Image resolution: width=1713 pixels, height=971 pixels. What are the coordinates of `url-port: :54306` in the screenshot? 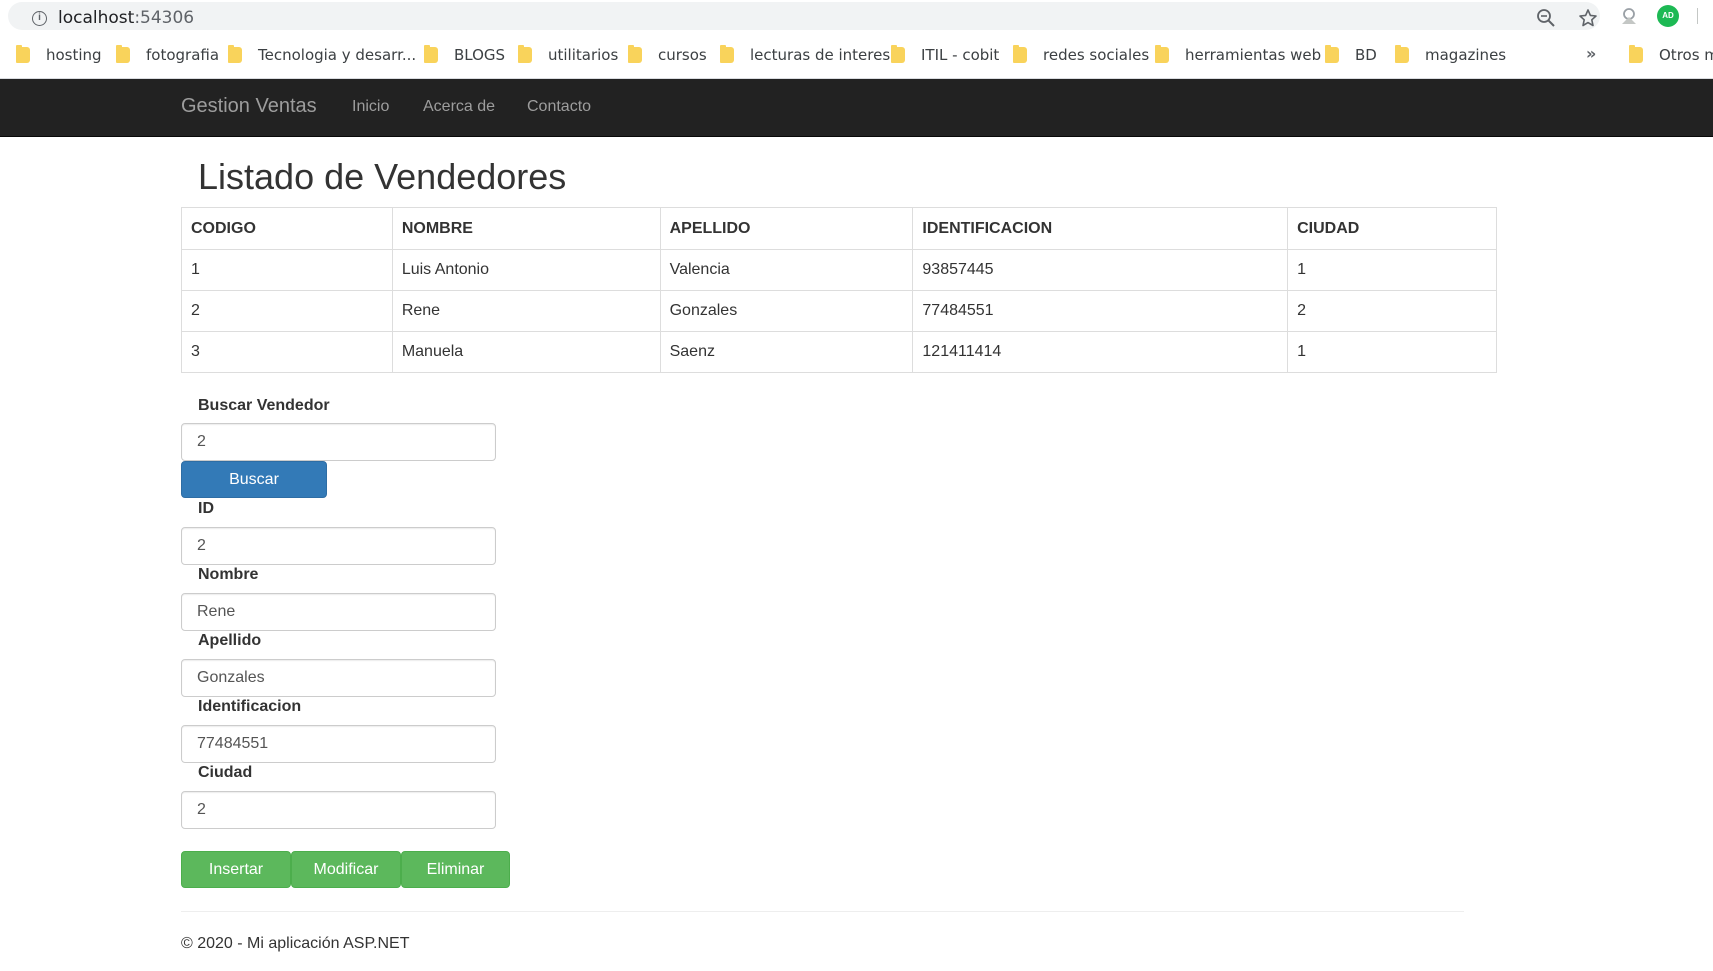 It's located at (164, 18).